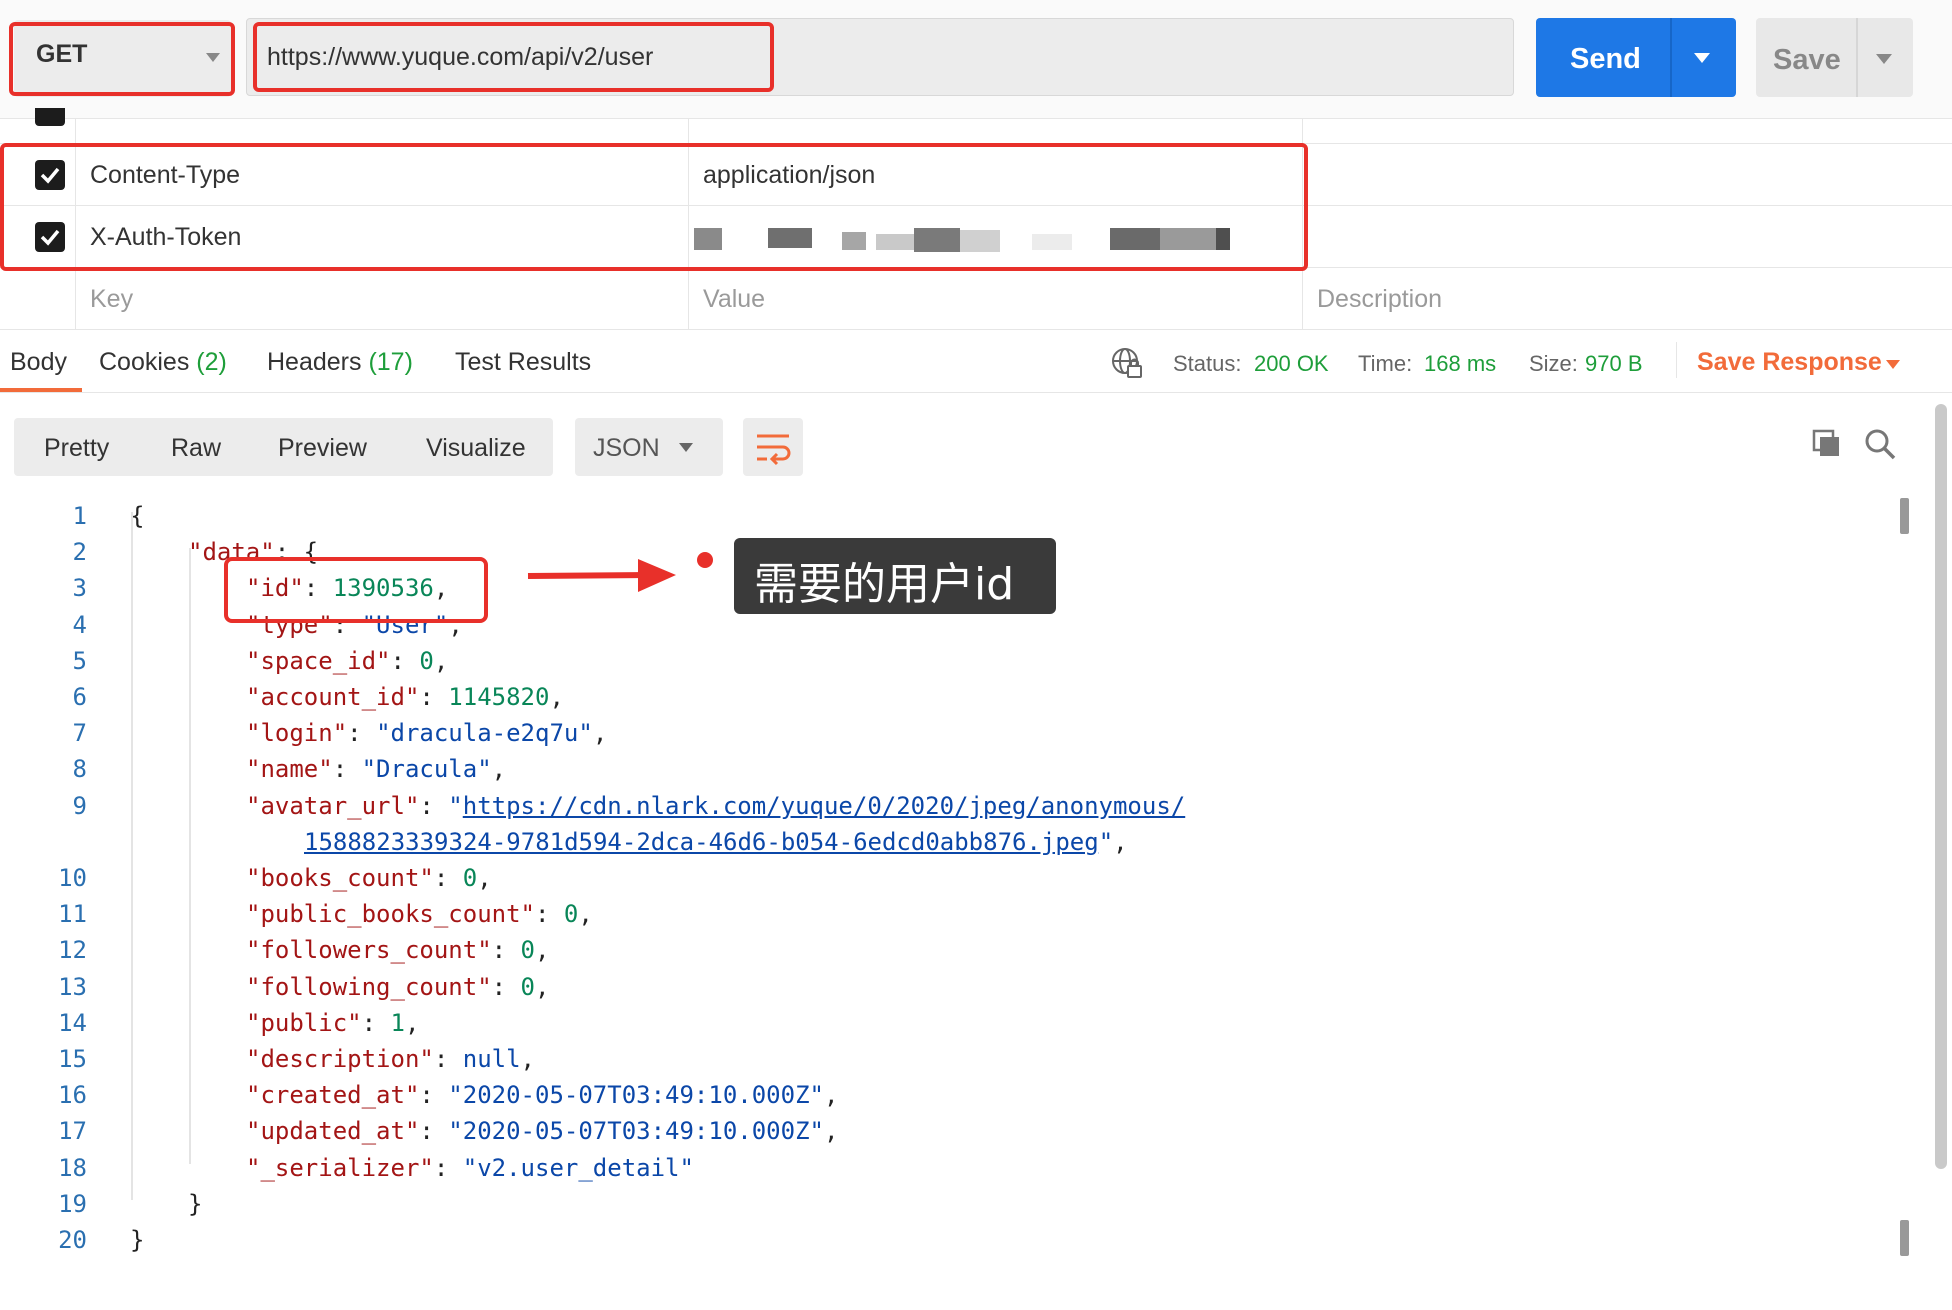  I want to click on line-number: 8, so click(79, 769).